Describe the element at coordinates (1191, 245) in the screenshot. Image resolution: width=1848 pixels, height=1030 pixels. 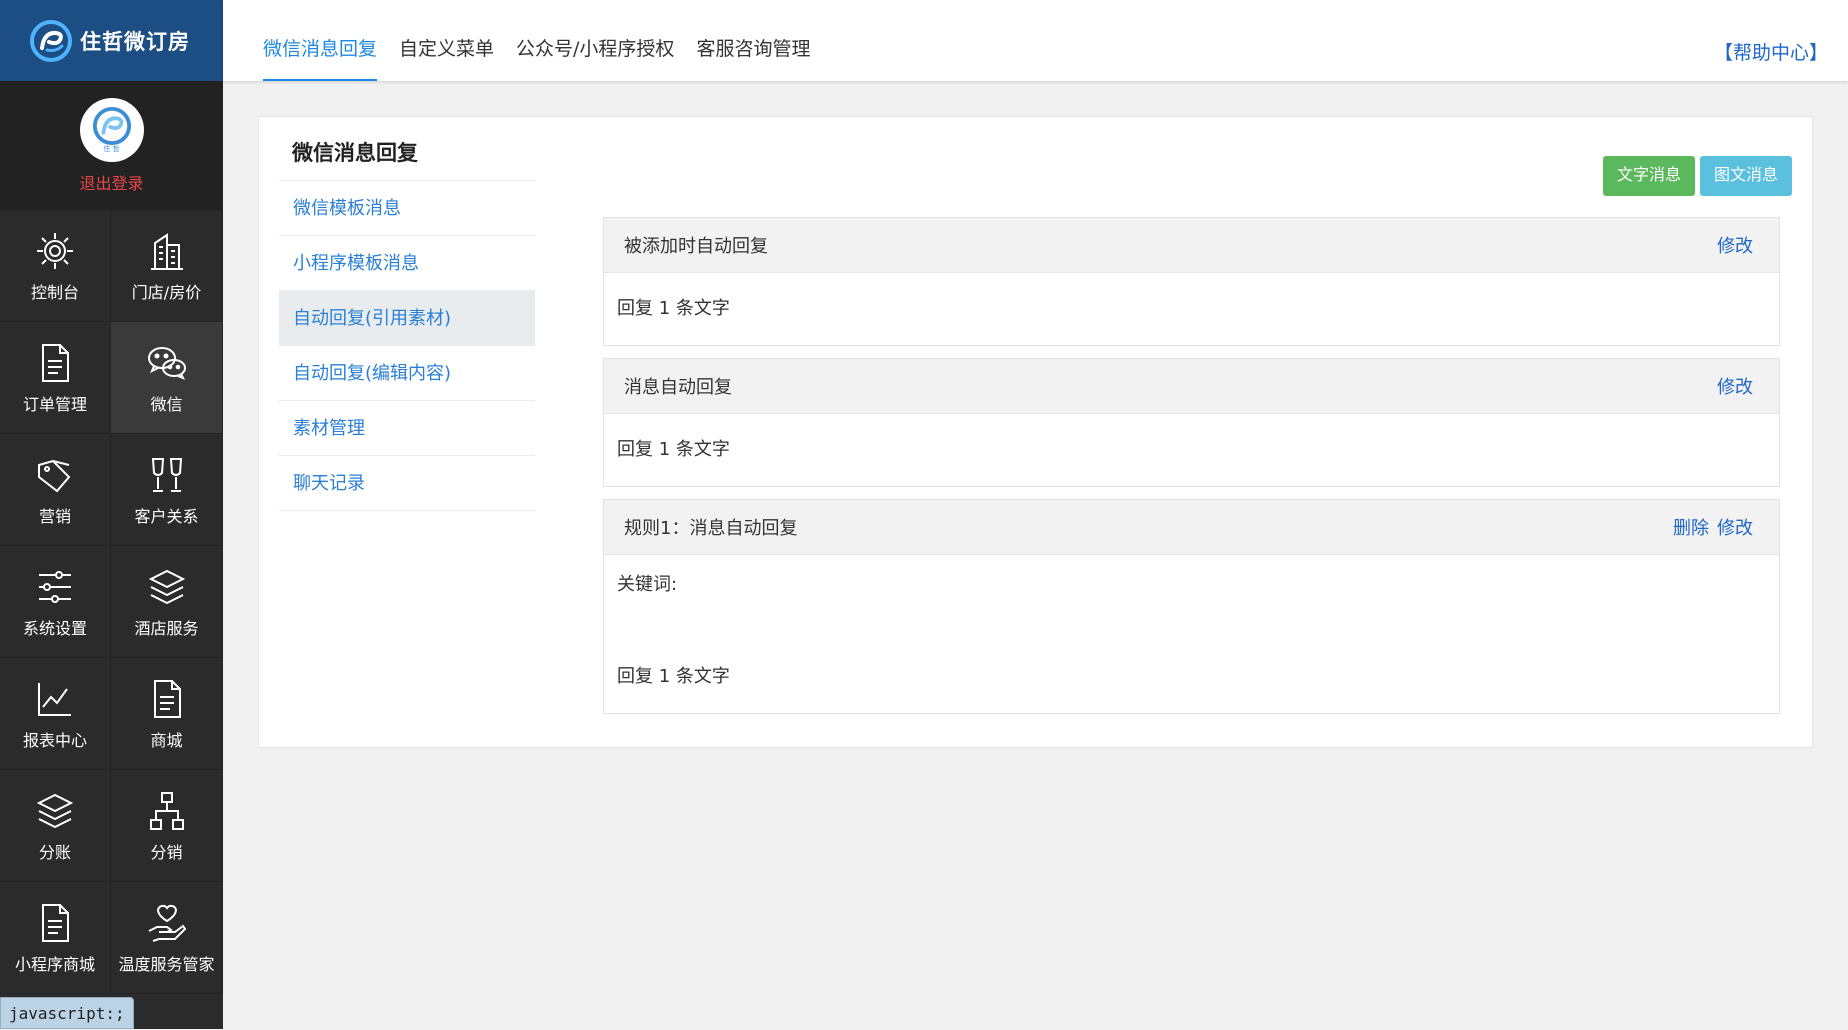
I see `panel-header: 被添加时自动回复 修改` at that location.